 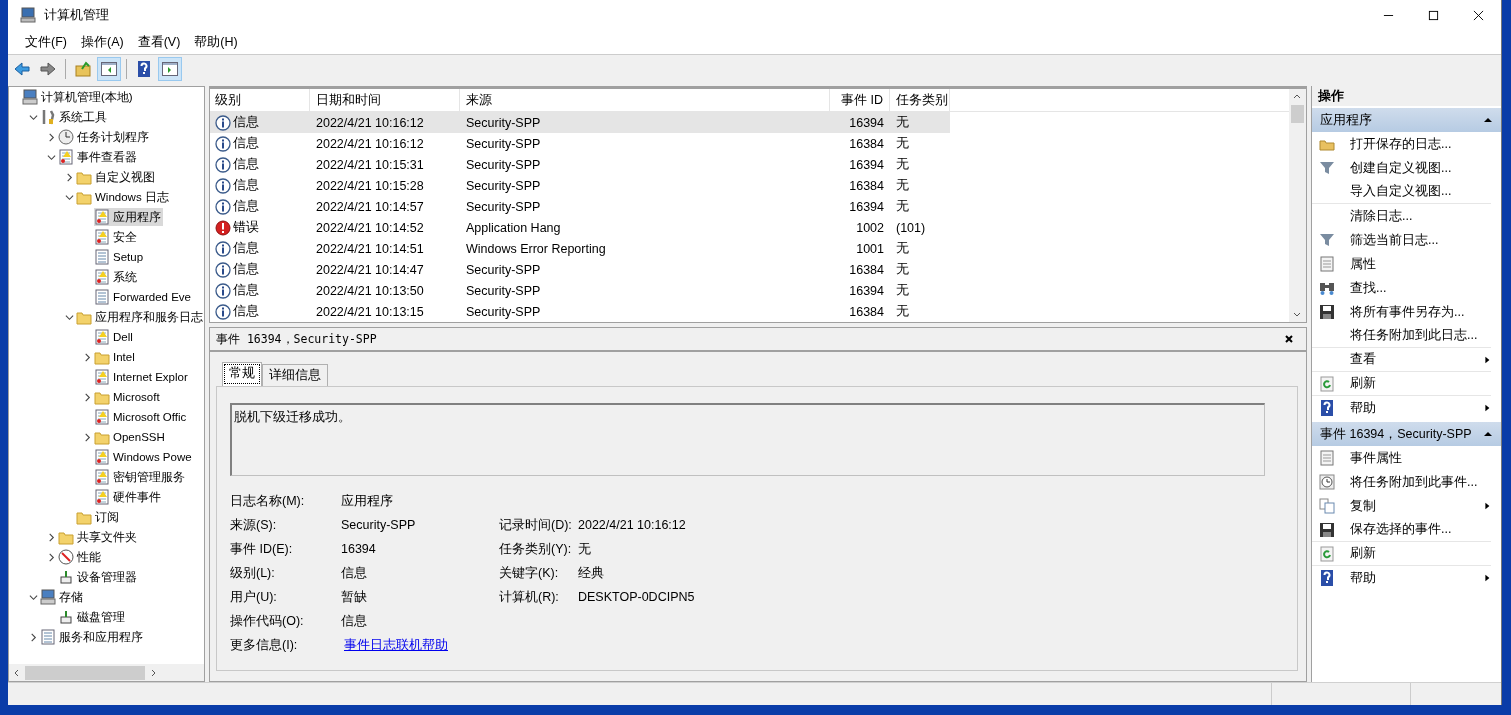 I want to click on action-item: 复制, so click(x=1363, y=506).